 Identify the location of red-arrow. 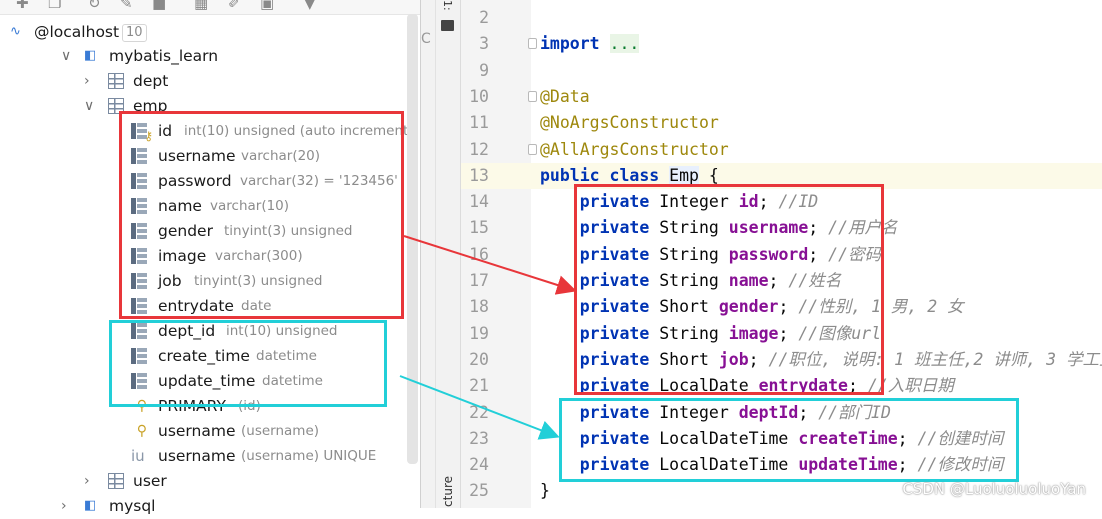
(490, 265).